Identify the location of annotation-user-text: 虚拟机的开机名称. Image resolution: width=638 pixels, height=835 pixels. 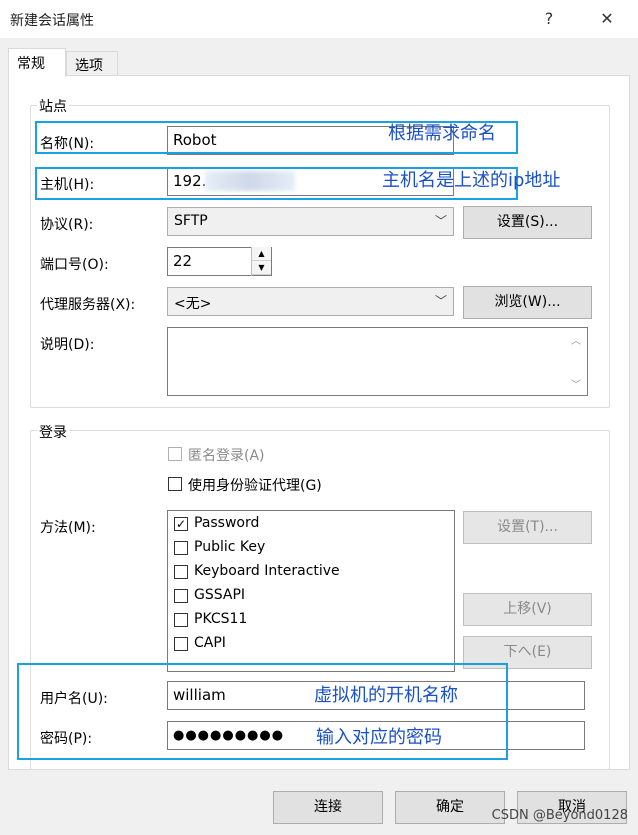
(386, 695).